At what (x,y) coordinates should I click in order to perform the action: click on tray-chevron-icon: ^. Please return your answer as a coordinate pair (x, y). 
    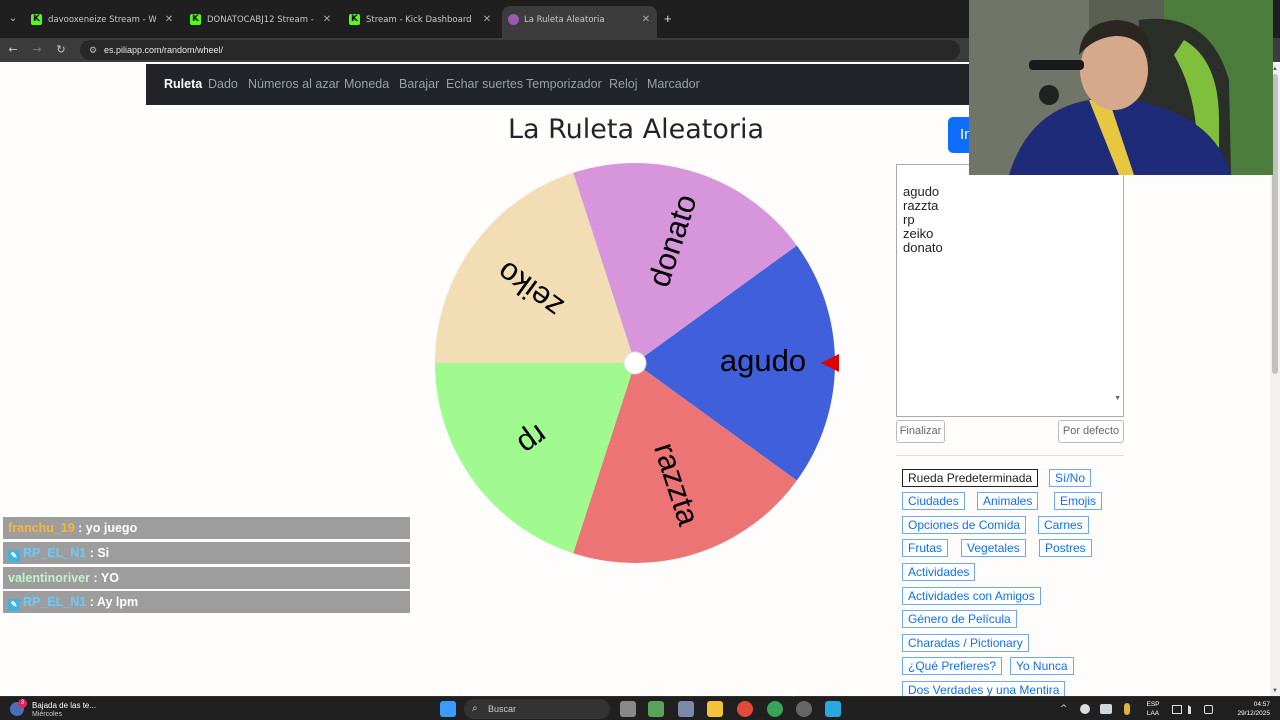
    Looking at the image, I should click on (1064, 709).